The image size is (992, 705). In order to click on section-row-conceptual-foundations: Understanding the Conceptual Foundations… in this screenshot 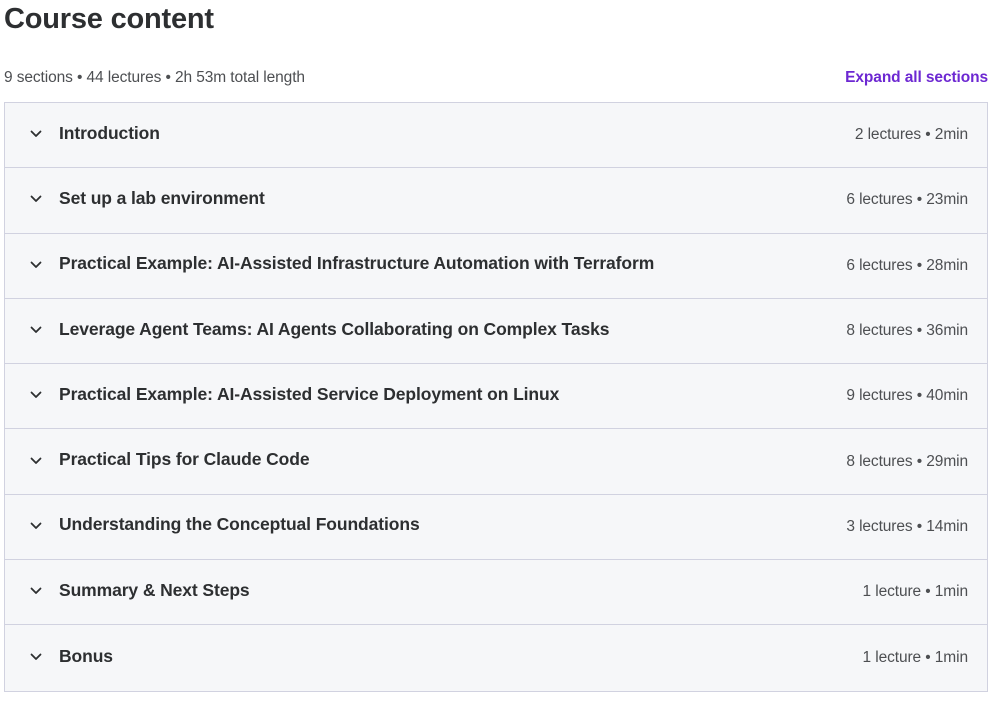, I will do `click(496, 527)`.